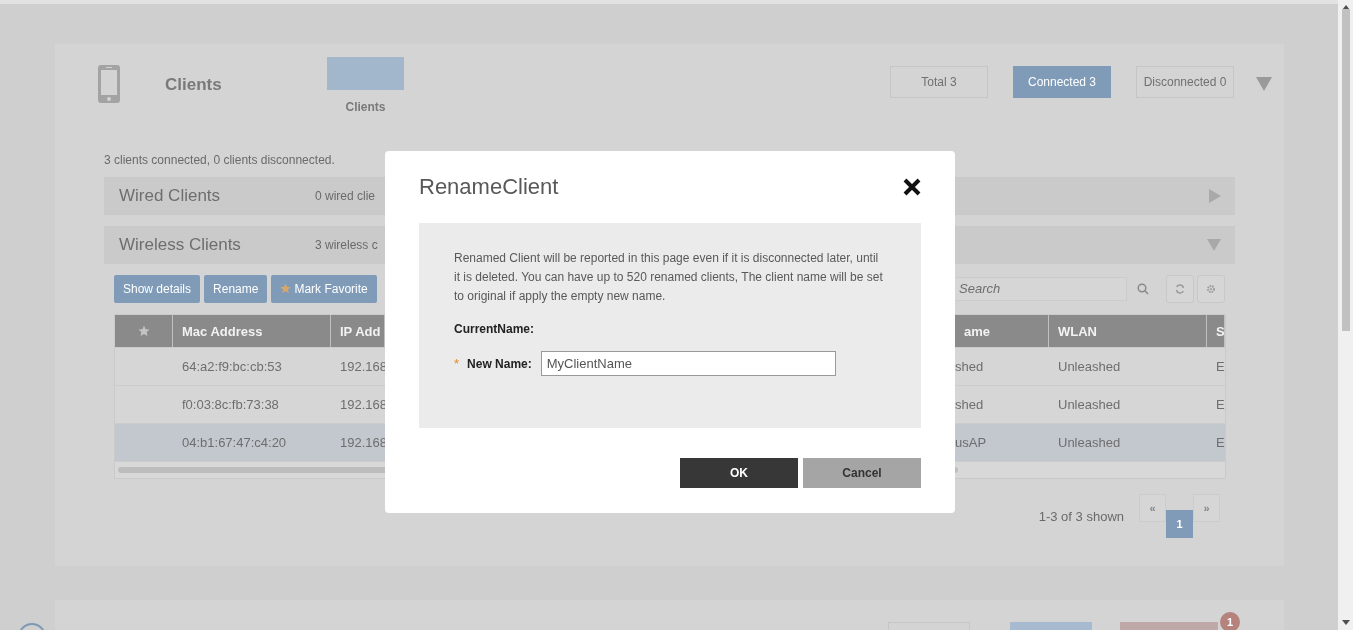  What do you see at coordinates (232, 366) in the screenshot?
I see `table-cell: 64:a2:f9:bc:cb:53` at bounding box center [232, 366].